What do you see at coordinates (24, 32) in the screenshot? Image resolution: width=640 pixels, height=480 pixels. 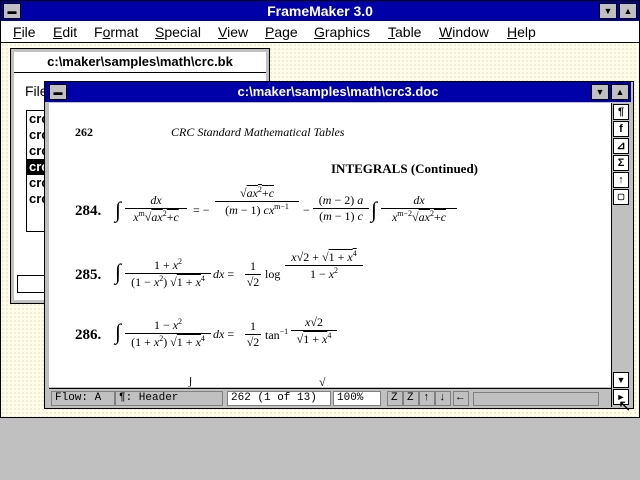 I see `menu-file: File` at bounding box center [24, 32].